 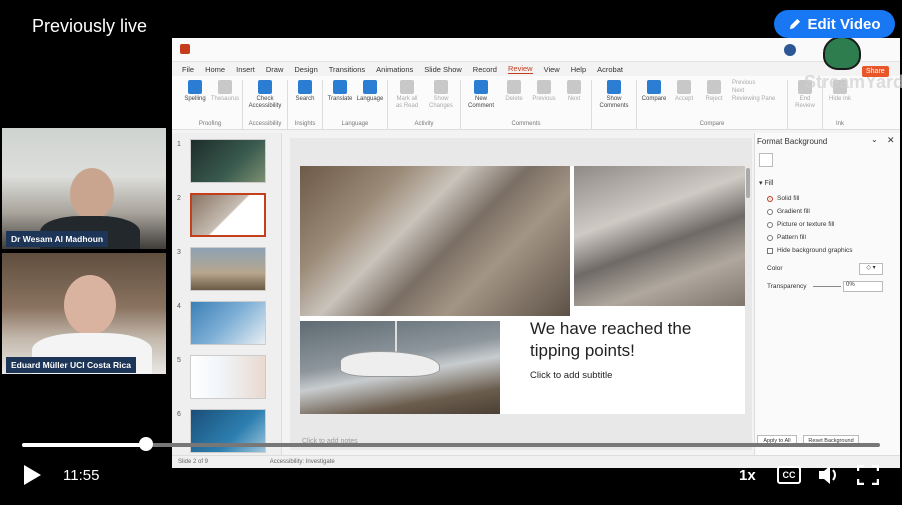 I want to click on group-activity: Mark all as Read Show Changes Activity, so click(x=424, y=104).